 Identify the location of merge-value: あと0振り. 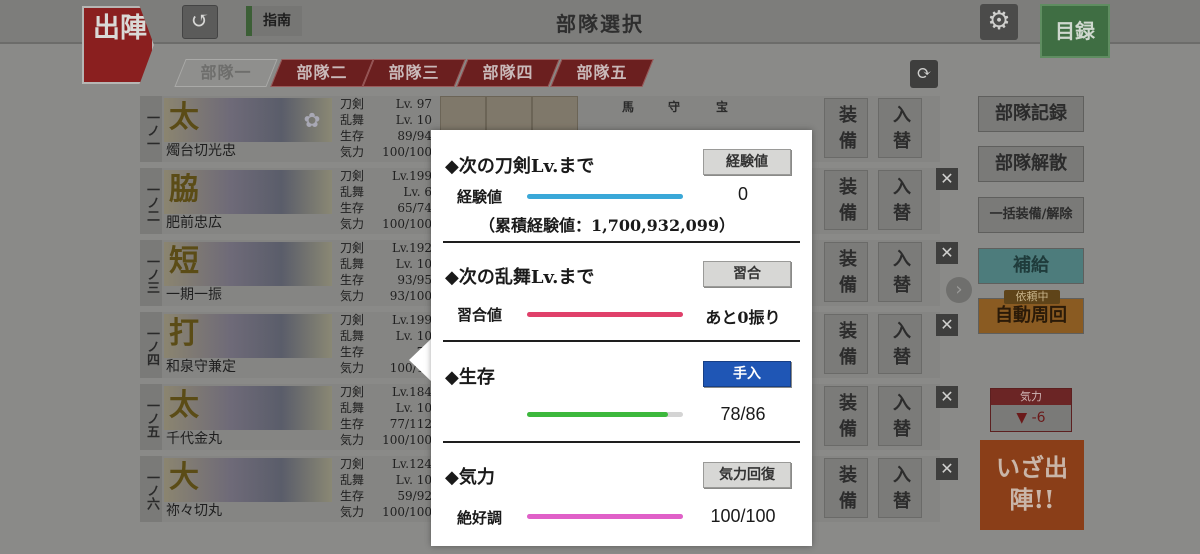
(743, 317).